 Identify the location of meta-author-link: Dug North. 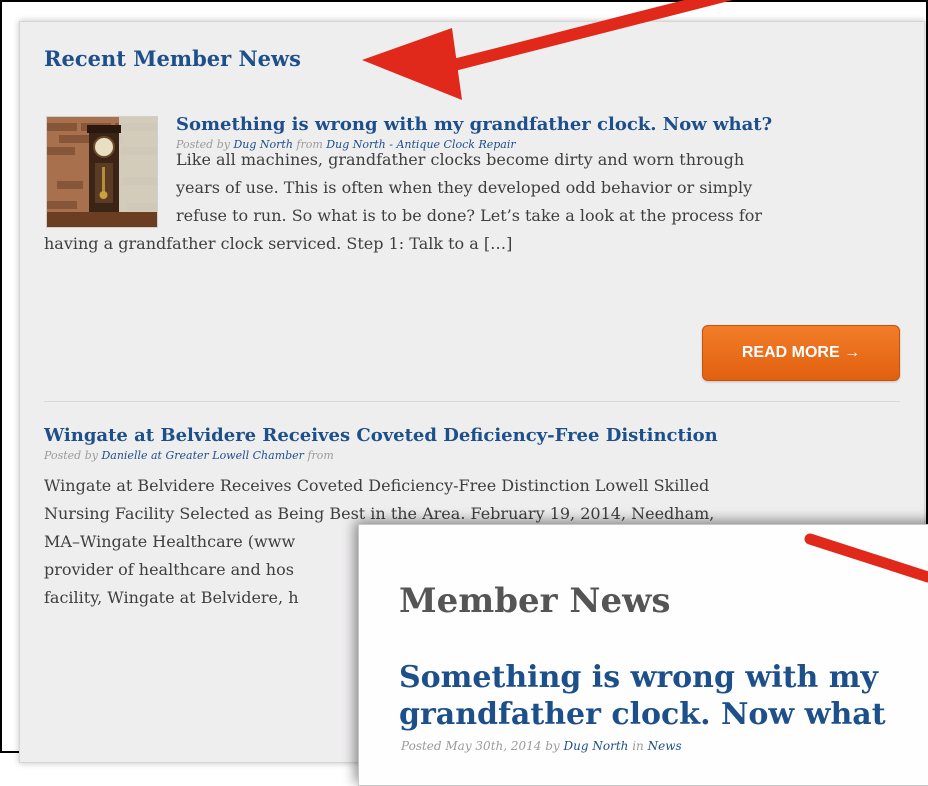
(596, 746).